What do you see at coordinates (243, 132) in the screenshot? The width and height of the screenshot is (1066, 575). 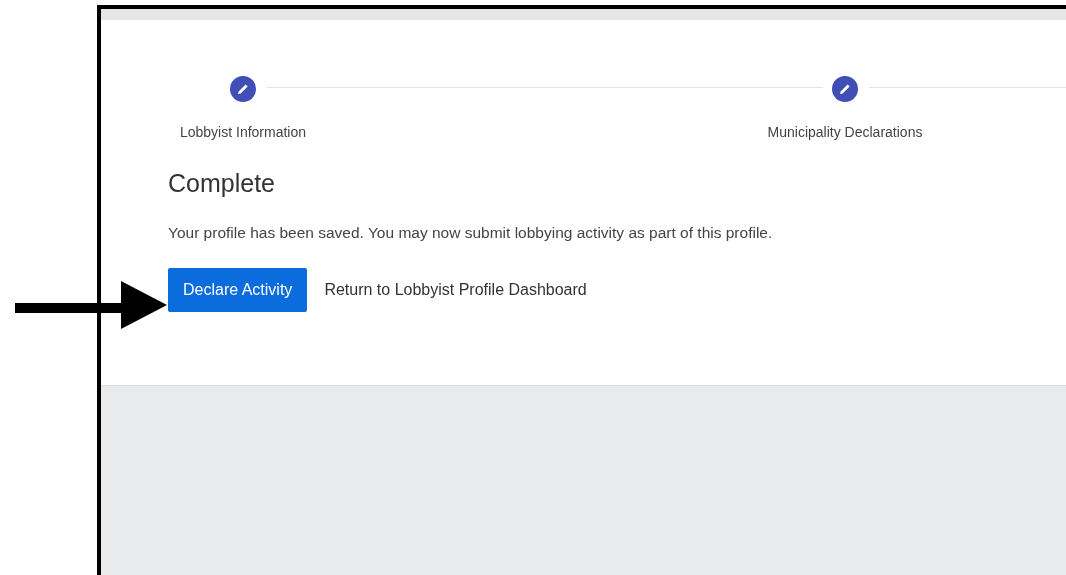 I see `step-label: Lobbyist Information` at bounding box center [243, 132].